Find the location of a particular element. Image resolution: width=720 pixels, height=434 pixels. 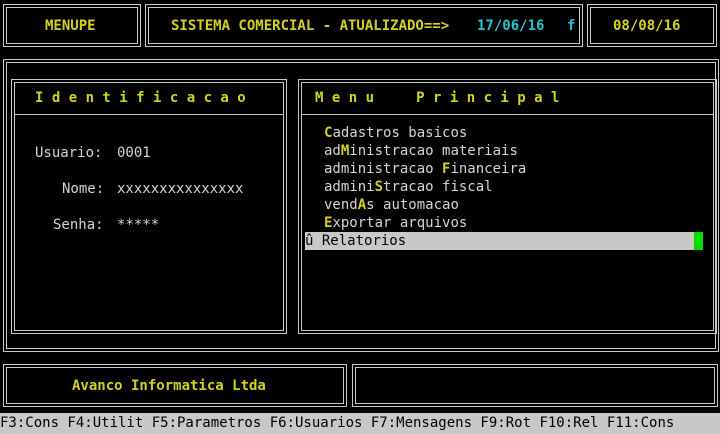

menu-item-cadastros: Cadastros basicos is located at coordinates (395, 133).